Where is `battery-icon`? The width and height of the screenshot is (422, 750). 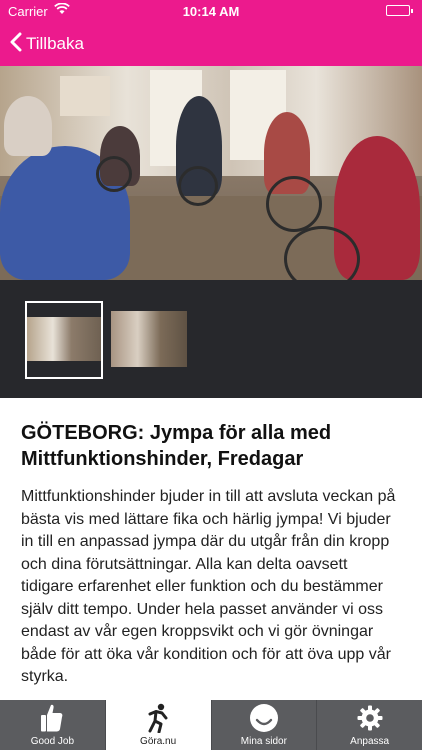
battery-icon is located at coordinates (399, 10).